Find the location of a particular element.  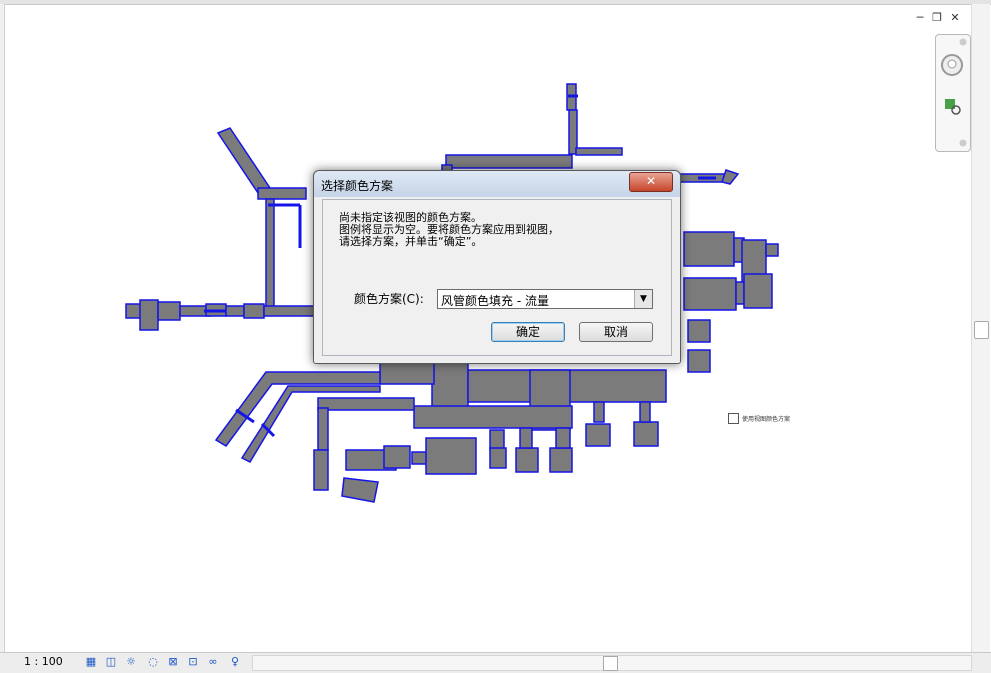

navigation-bar is located at coordinates (953, 93).